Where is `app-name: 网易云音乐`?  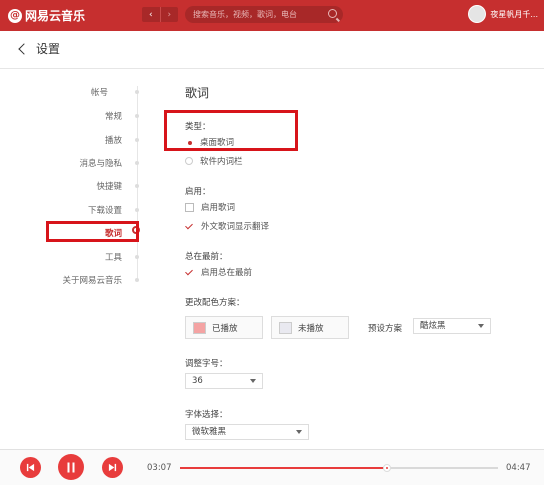
app-name: 网易云音乐 is located at coordinates (55, 16).